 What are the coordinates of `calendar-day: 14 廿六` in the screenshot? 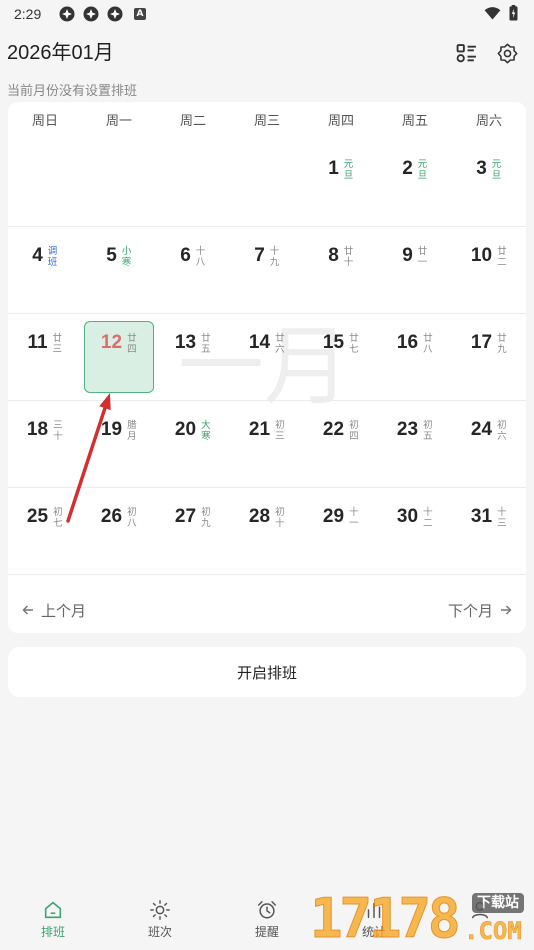 It's located at (267, 357).